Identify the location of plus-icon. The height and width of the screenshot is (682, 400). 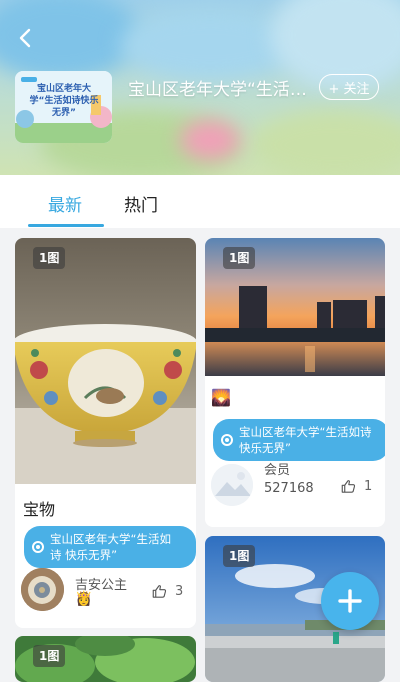
(350, 601).